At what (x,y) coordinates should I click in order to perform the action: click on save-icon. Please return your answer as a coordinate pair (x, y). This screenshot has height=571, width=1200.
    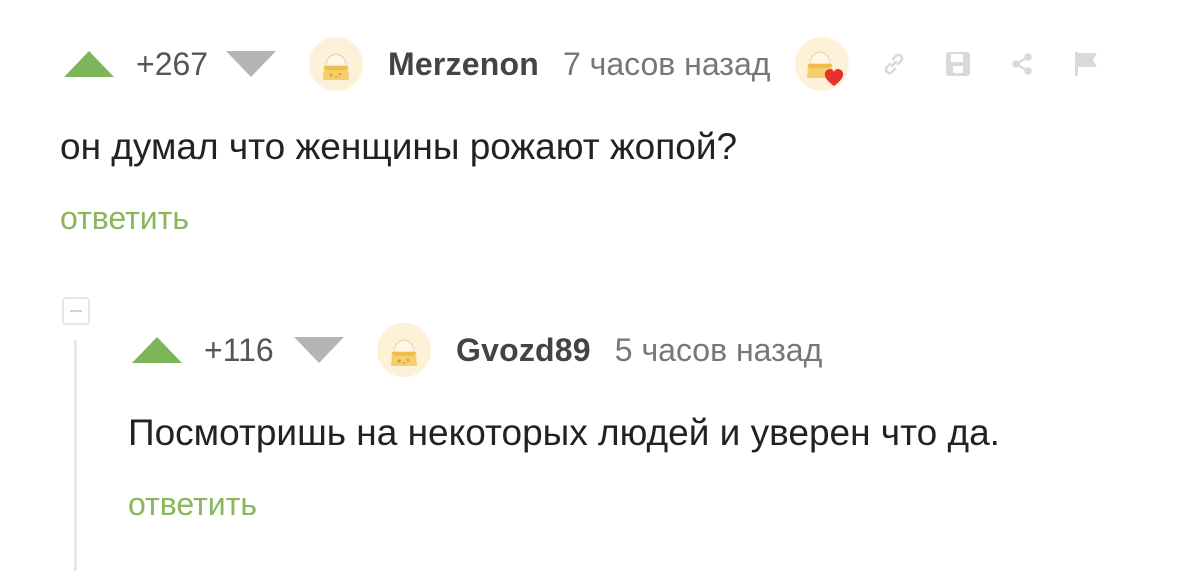
    Looking at the image, I should click on (958, 64).